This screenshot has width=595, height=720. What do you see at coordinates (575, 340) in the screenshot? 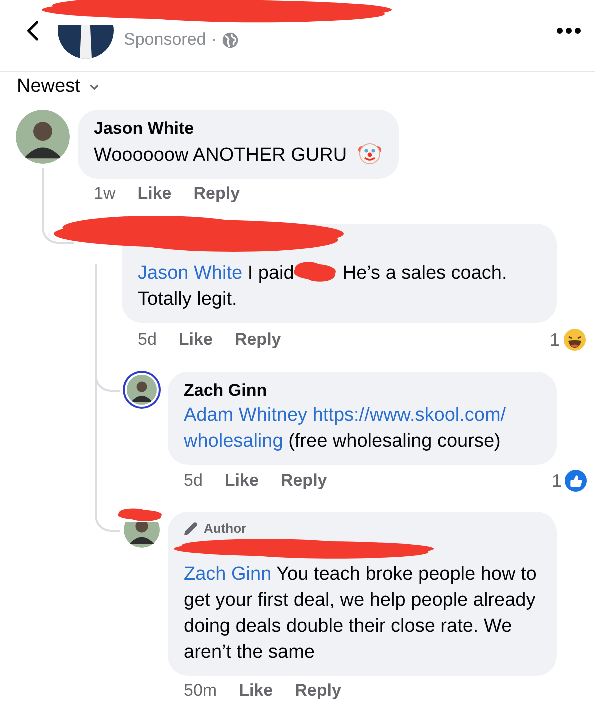
I see `laughing-face-icon` at bounding box center [575, 340].